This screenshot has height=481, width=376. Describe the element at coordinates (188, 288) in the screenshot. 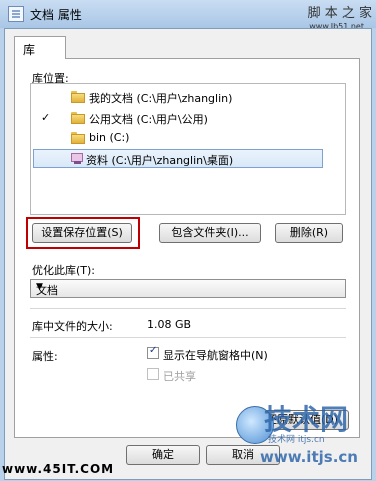

I see `optimize-select: 文档 ▼` at that location.